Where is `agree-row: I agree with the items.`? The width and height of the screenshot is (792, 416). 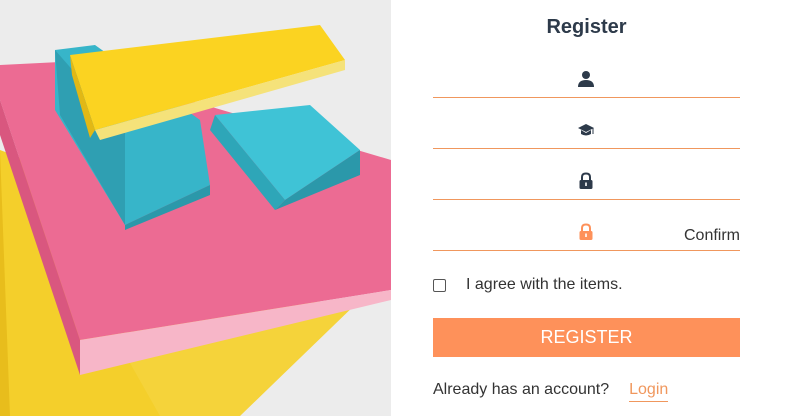
agree-row: I agree with the items. is located at coordinates (528, 285).